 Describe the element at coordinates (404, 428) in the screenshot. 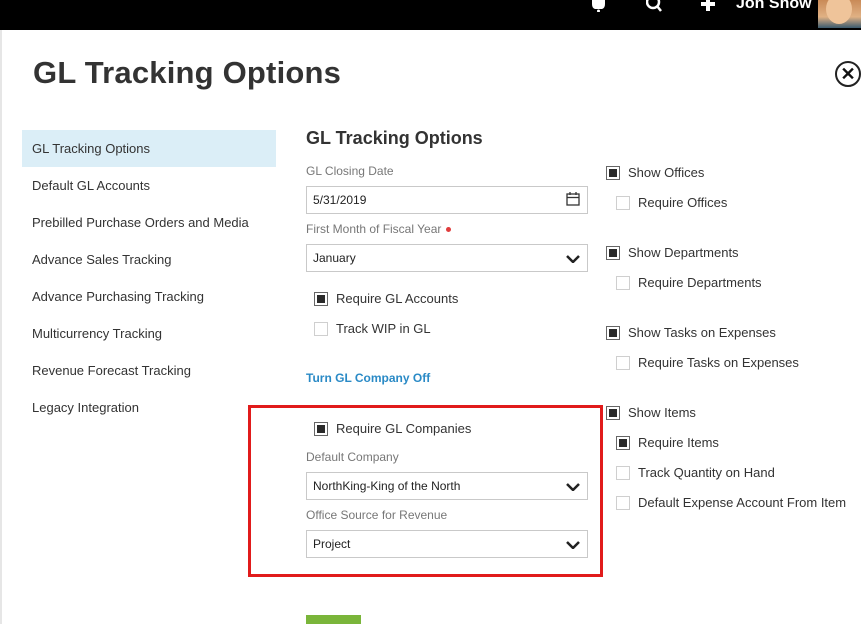

I see `require-gl-companies-label: Require GL Companies` at that location.